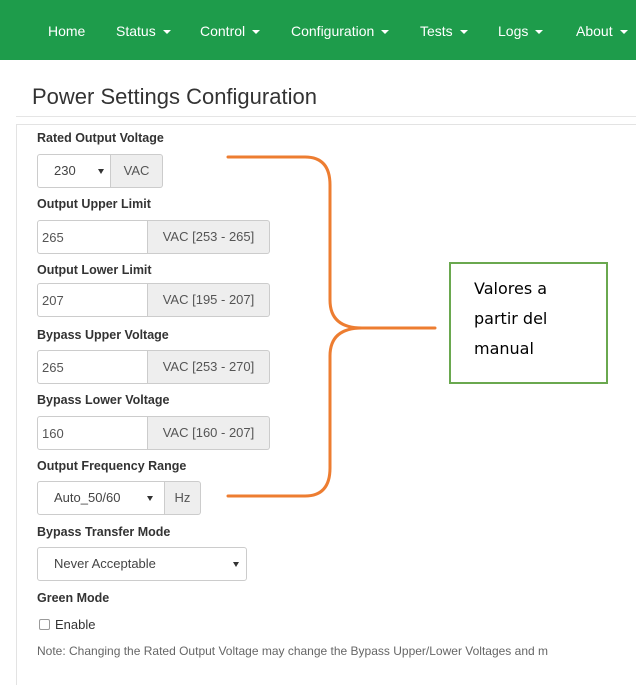 This screenshot has height=685, width=636. What do you see at coordinates (511, 288) in the screenshot?
I see `callout-line-1: Valores a` at bounding box center [511, 288].